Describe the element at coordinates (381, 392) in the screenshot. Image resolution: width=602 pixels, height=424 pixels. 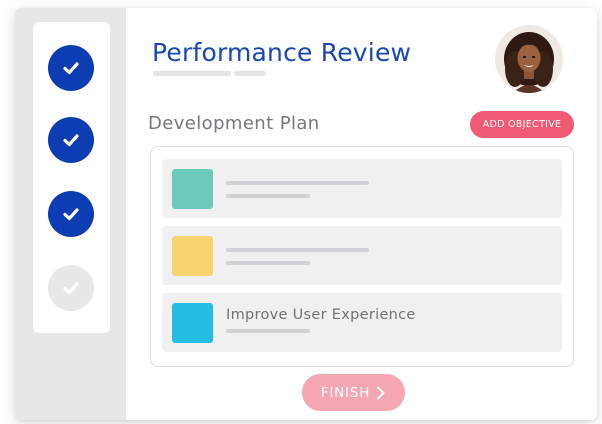
I see `chevron-right-icon` at that location.